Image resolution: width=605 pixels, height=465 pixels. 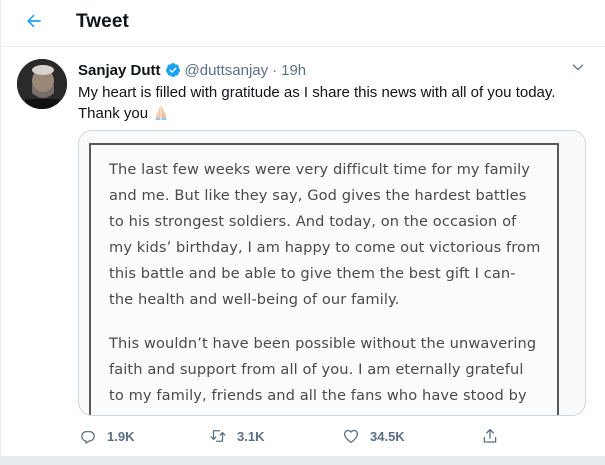 I want to click on reply-button: 1.9K, so click(x=106, y=436).